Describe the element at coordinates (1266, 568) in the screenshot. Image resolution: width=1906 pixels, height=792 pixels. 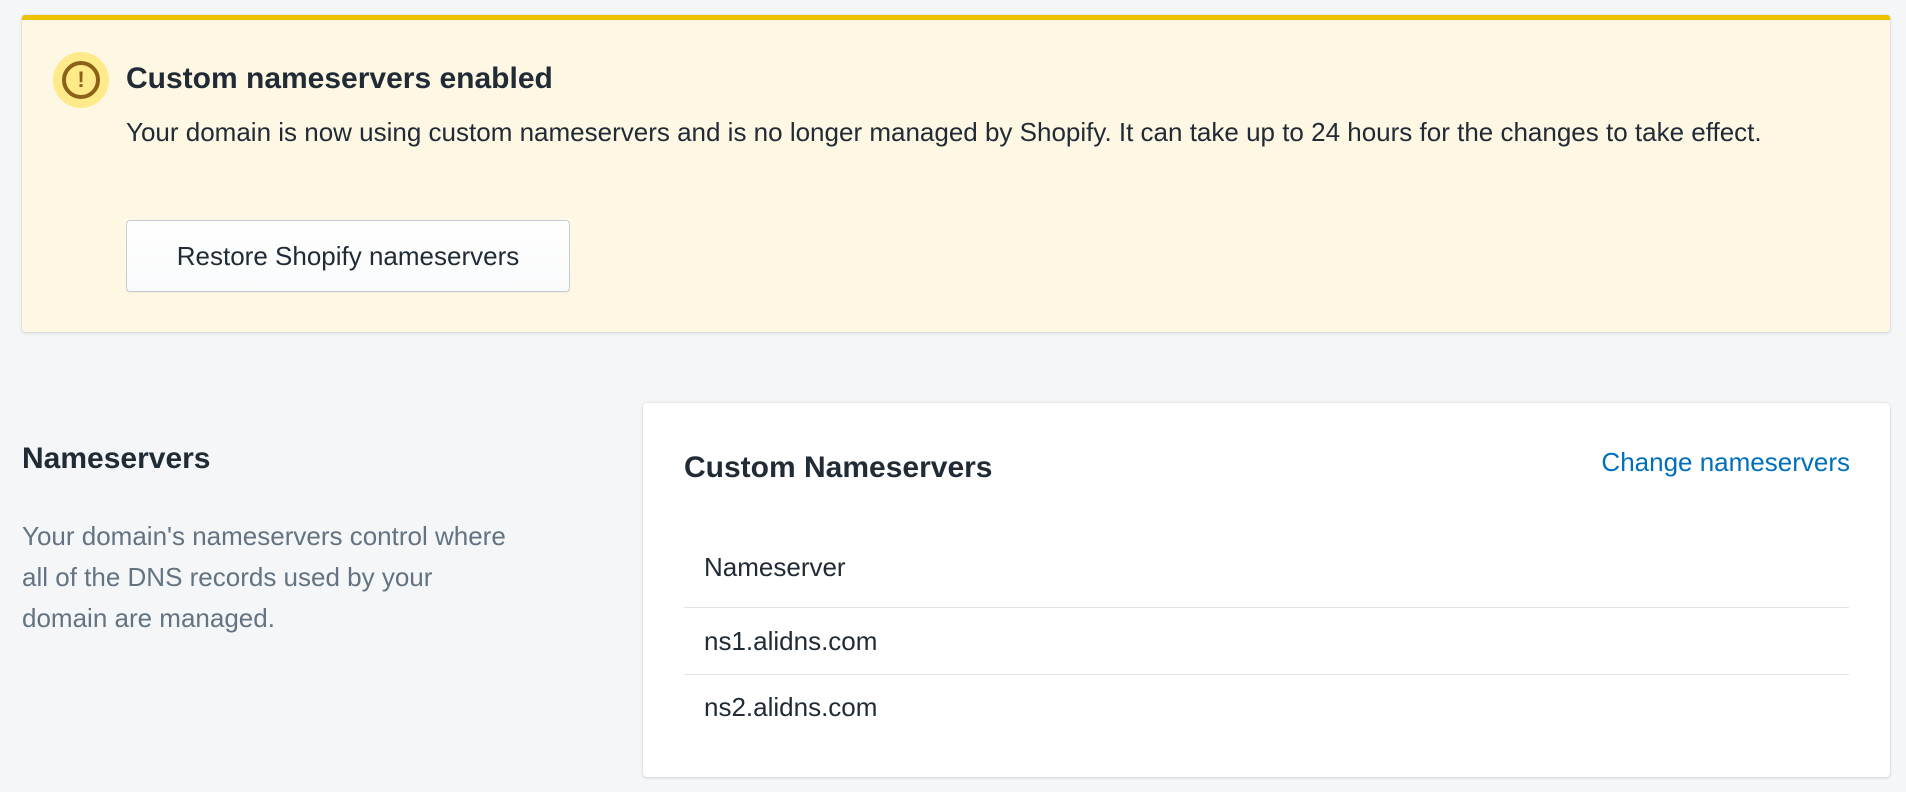
I see `table-header-nameserver: Nameserver` at that location.